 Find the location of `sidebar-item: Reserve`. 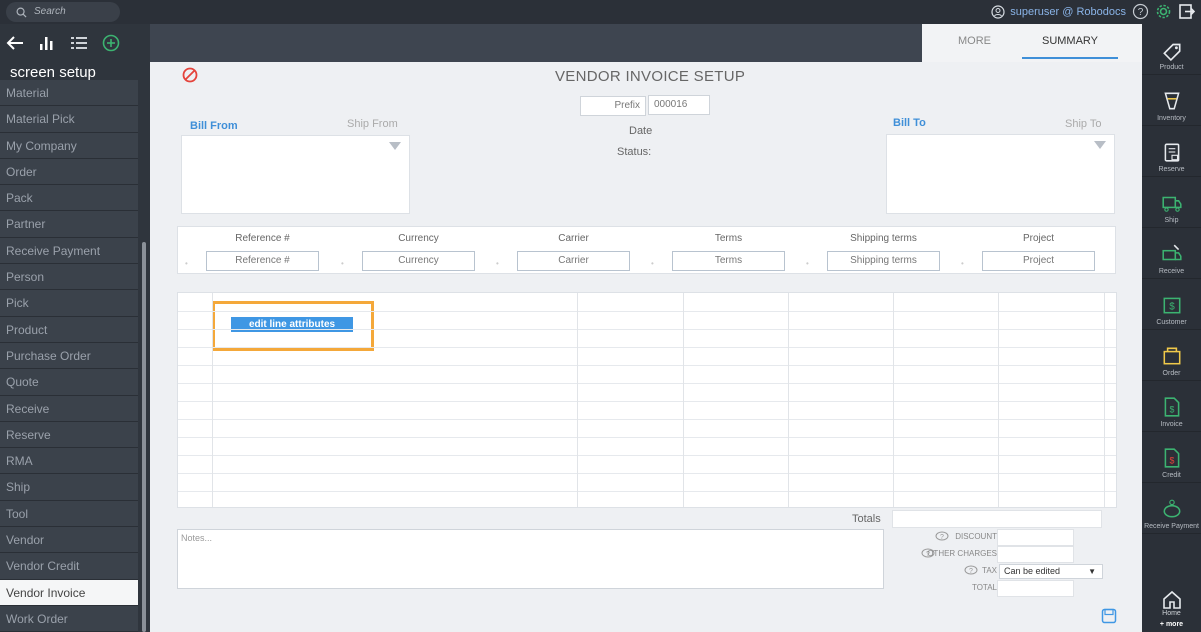

sidebar-item: Reserve is located at coordinates (69, 435).